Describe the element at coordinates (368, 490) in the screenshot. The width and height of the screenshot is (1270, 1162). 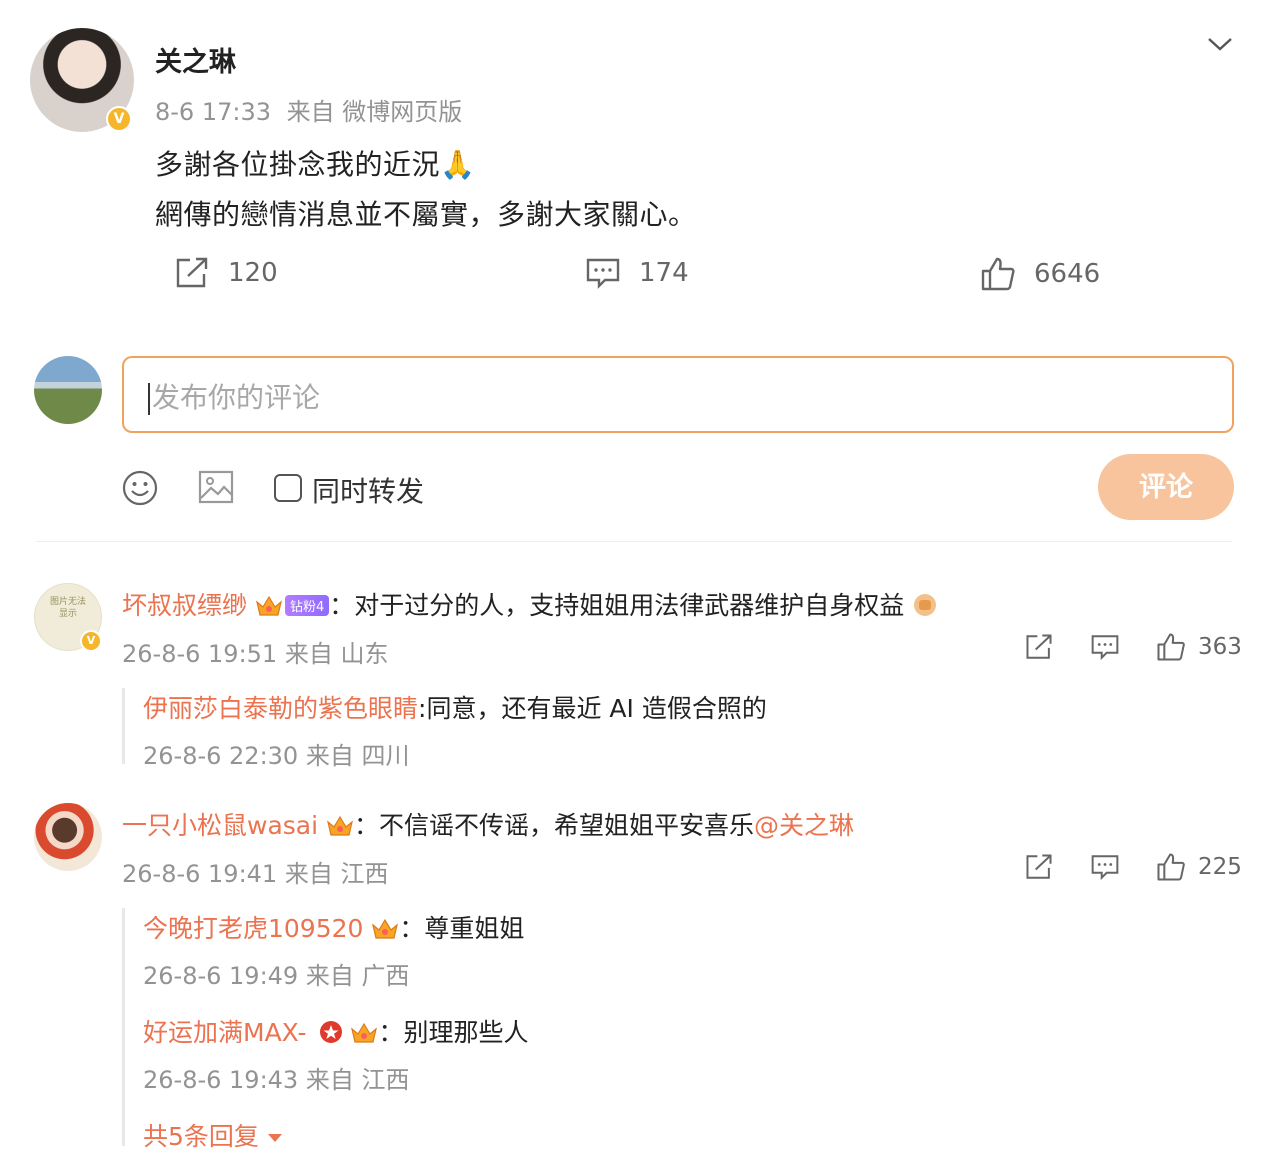
I see `repost-checkbox-label: 同时转发` at that location.